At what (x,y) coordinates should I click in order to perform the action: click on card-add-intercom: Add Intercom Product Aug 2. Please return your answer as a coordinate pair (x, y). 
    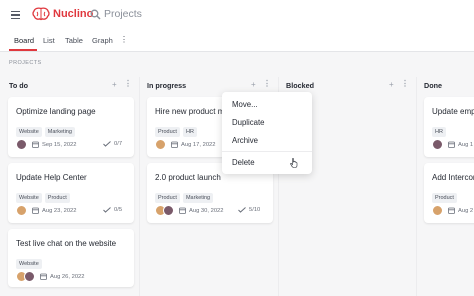
    Looking at the image, I should click on (449, 193).